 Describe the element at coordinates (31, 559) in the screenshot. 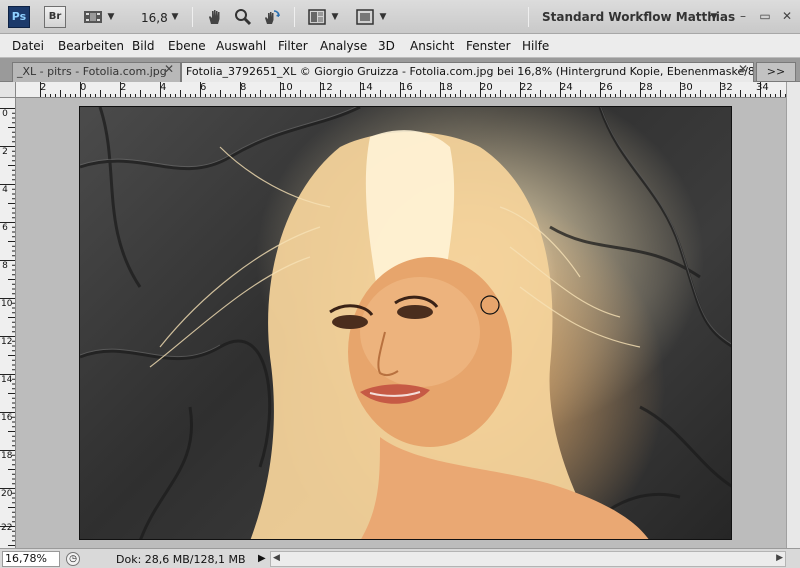

I see `zoom-input: 16,78%` at that location.